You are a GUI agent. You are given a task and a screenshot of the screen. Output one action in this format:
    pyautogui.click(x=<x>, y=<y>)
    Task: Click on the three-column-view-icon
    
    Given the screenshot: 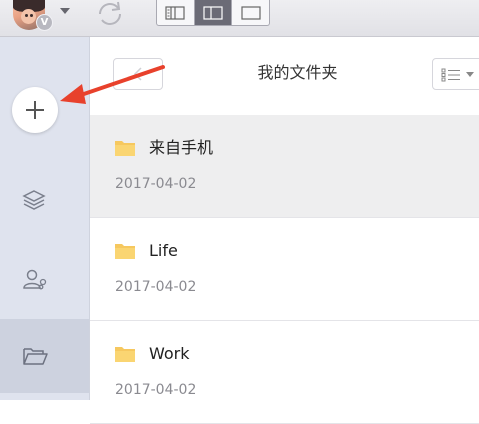 What is the action you would take?
    pyautogui.click(x=175, y=12)
    